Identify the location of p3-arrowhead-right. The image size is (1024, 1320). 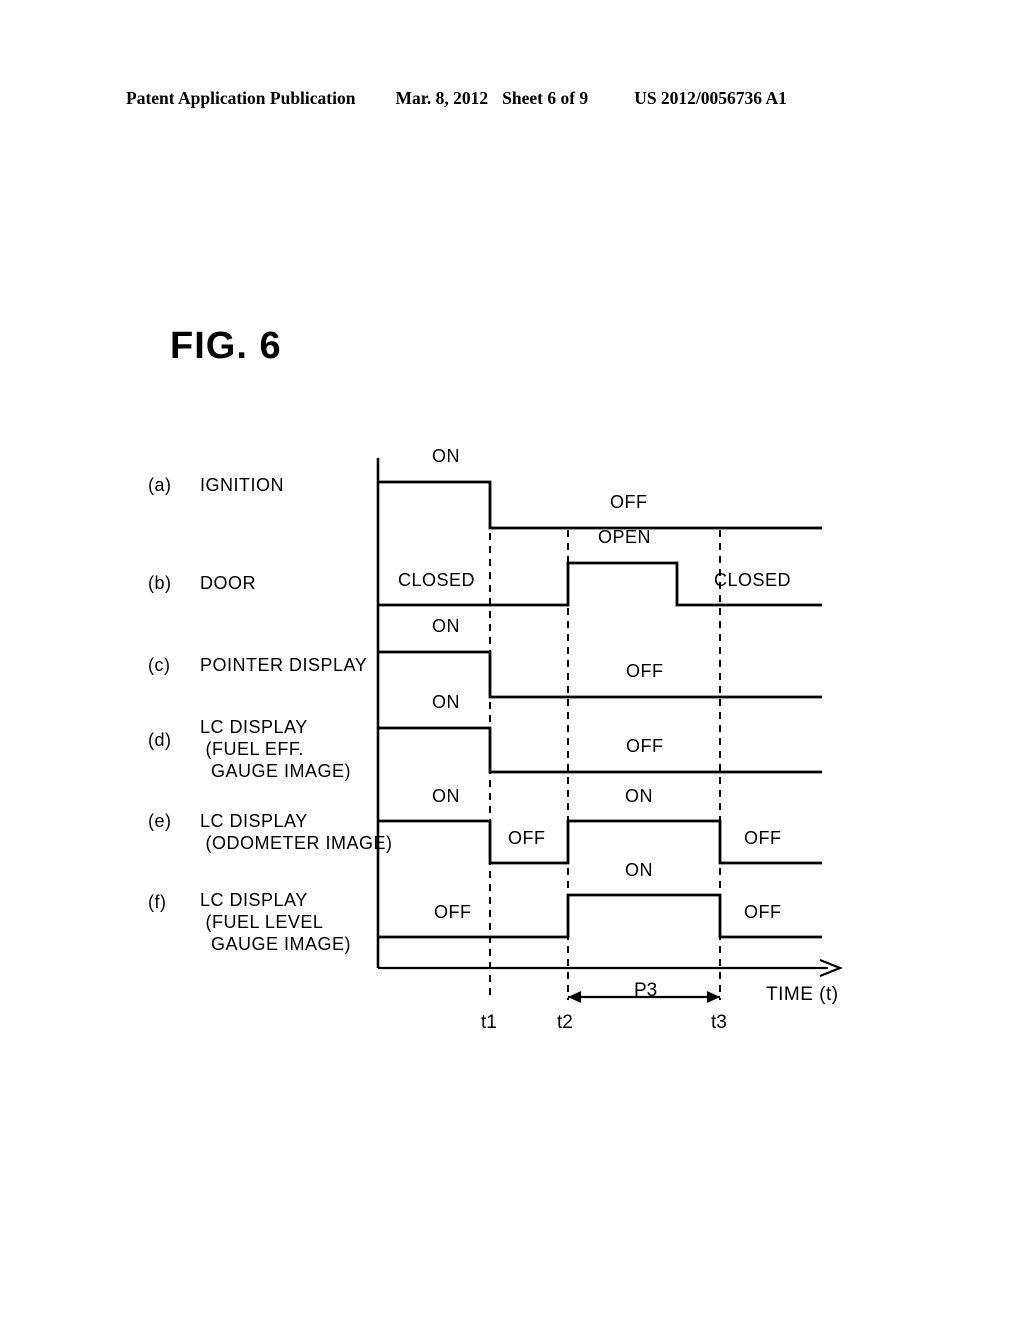
(713, 997).